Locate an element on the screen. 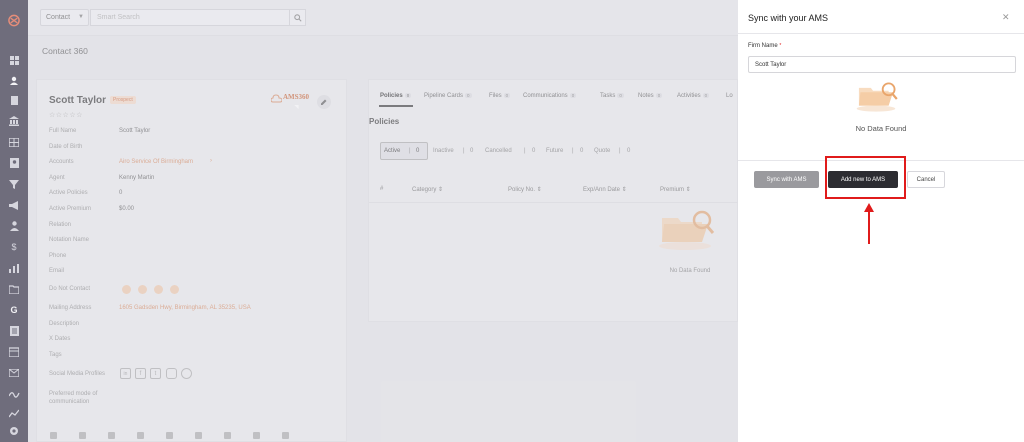 The height and width of the screenshot is (442, 1024). tab-communications: Communications 0 is located at coordinates (550, 96).